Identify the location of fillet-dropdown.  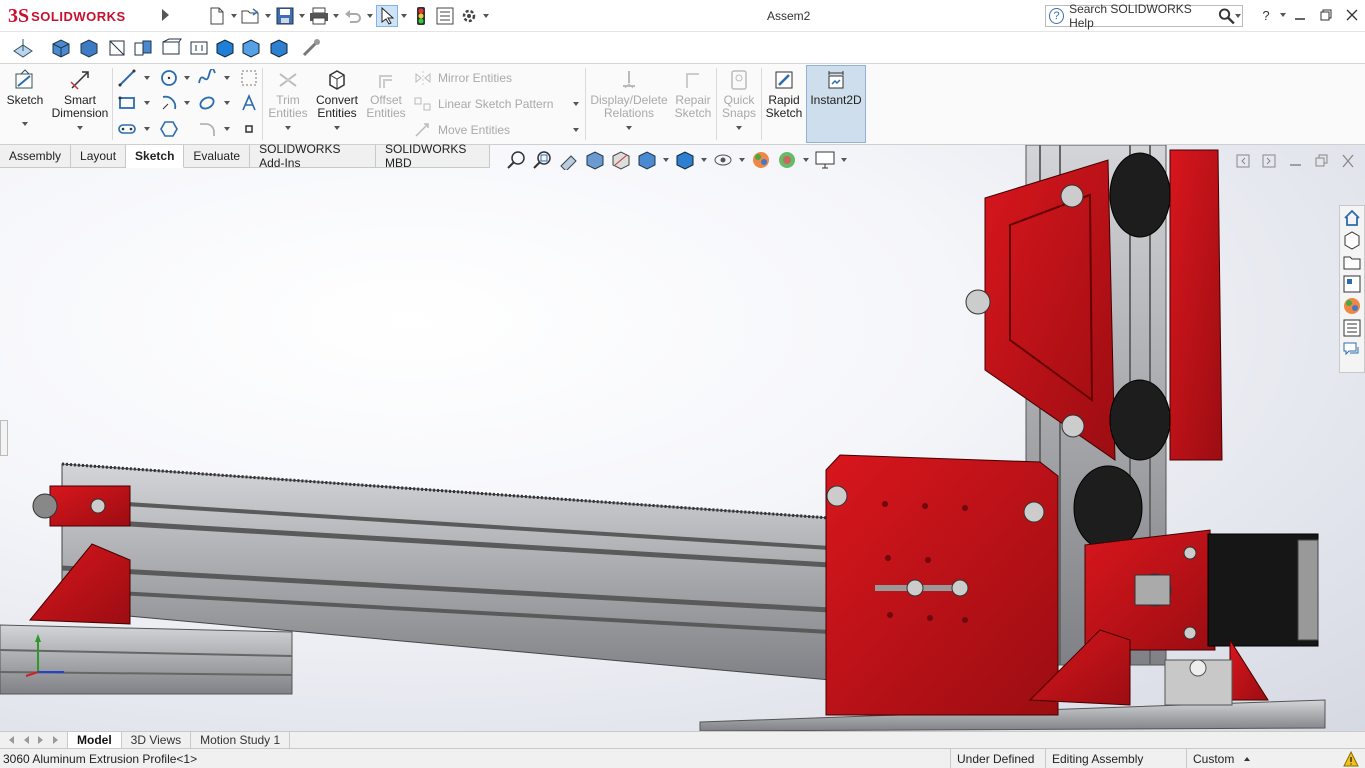
(227, 129).